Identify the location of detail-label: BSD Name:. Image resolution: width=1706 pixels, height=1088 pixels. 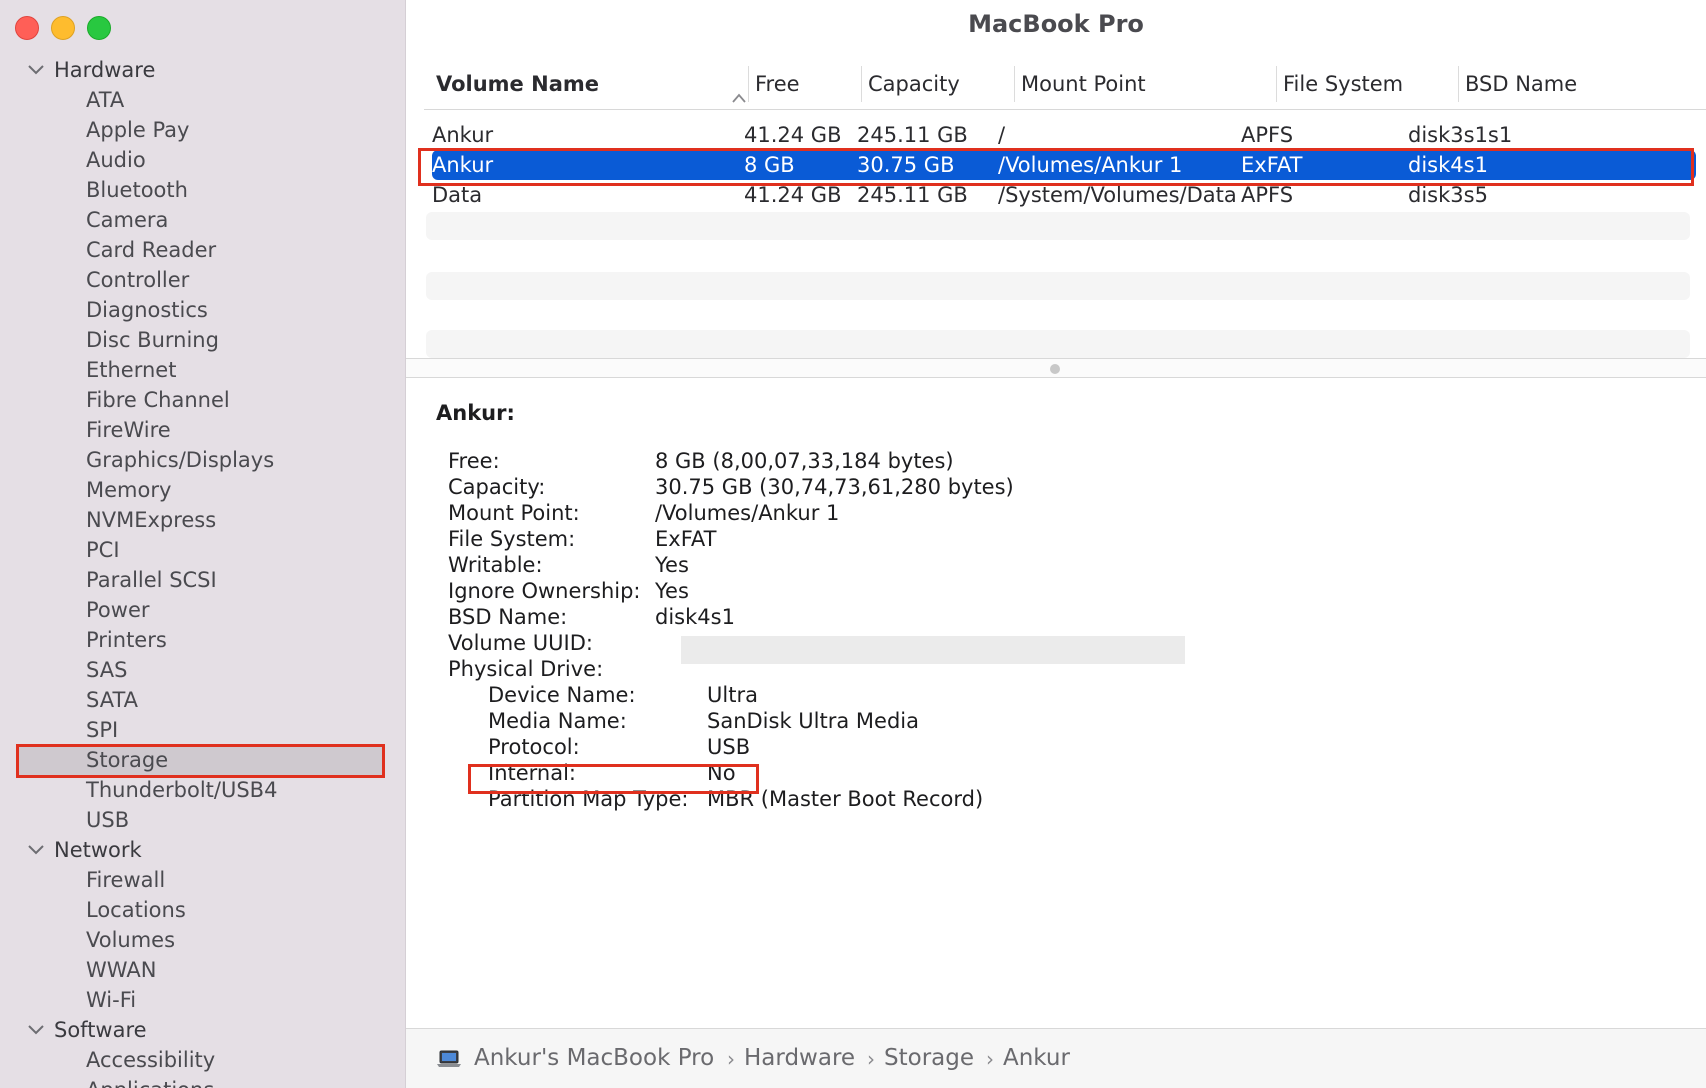
(508, 617).